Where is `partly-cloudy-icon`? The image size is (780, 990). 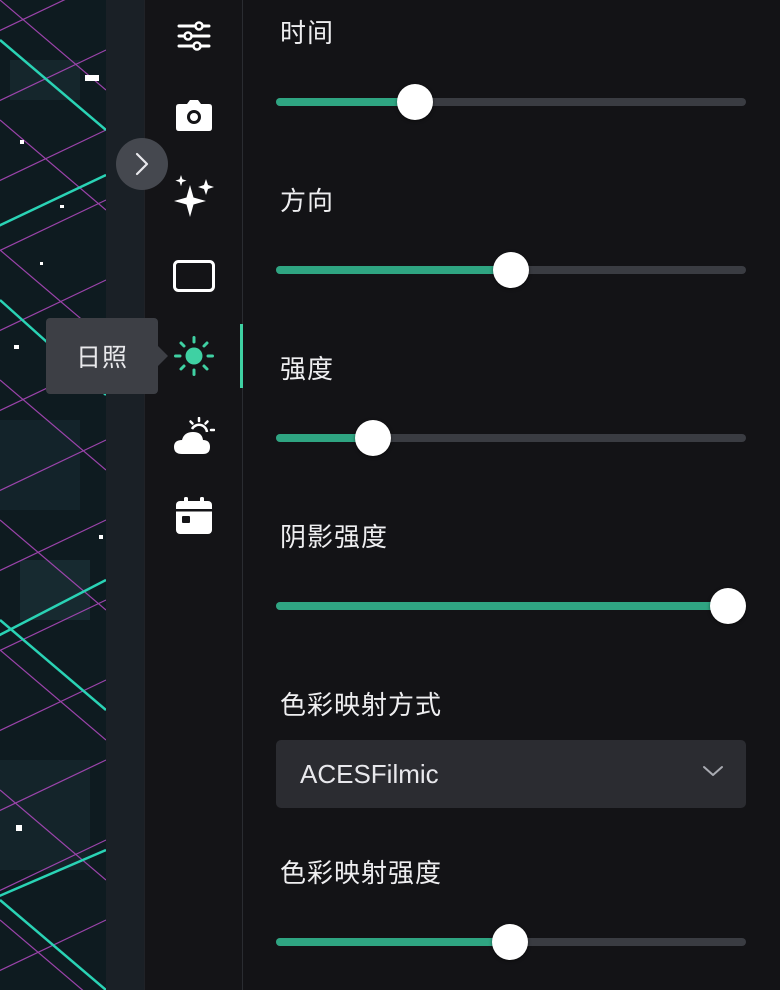
partly-cloudy-icon is located at coordinates (194, 435).